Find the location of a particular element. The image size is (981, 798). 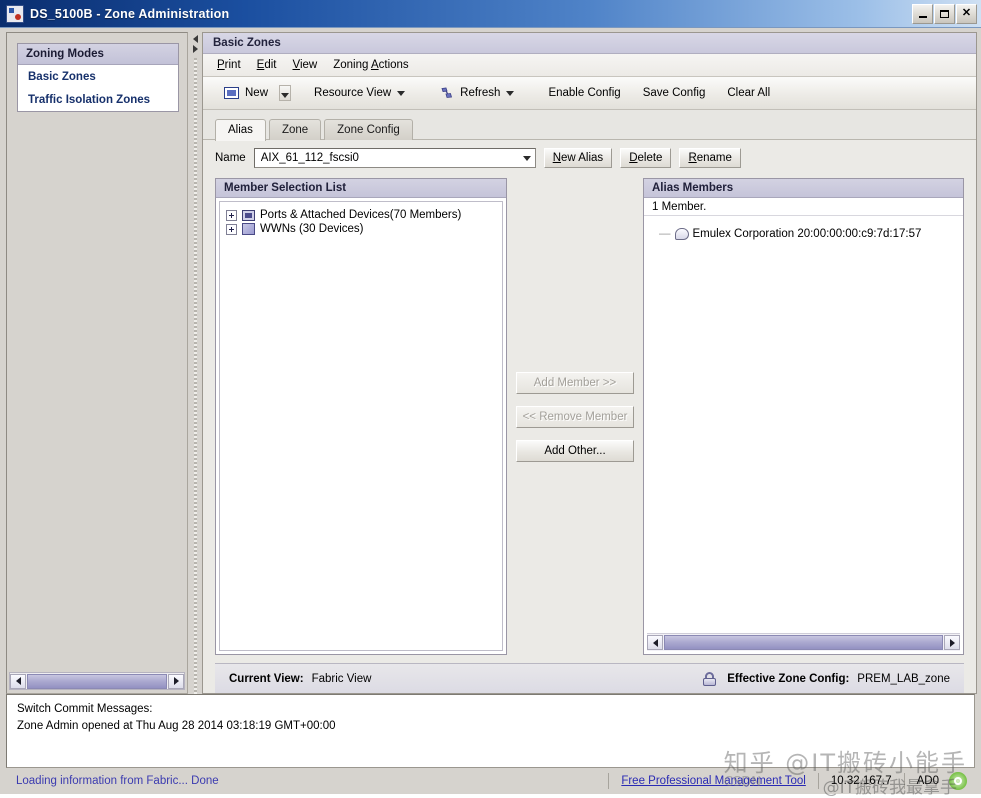

remove-member-button: << Remove Member is located at coordinates (575, 416).